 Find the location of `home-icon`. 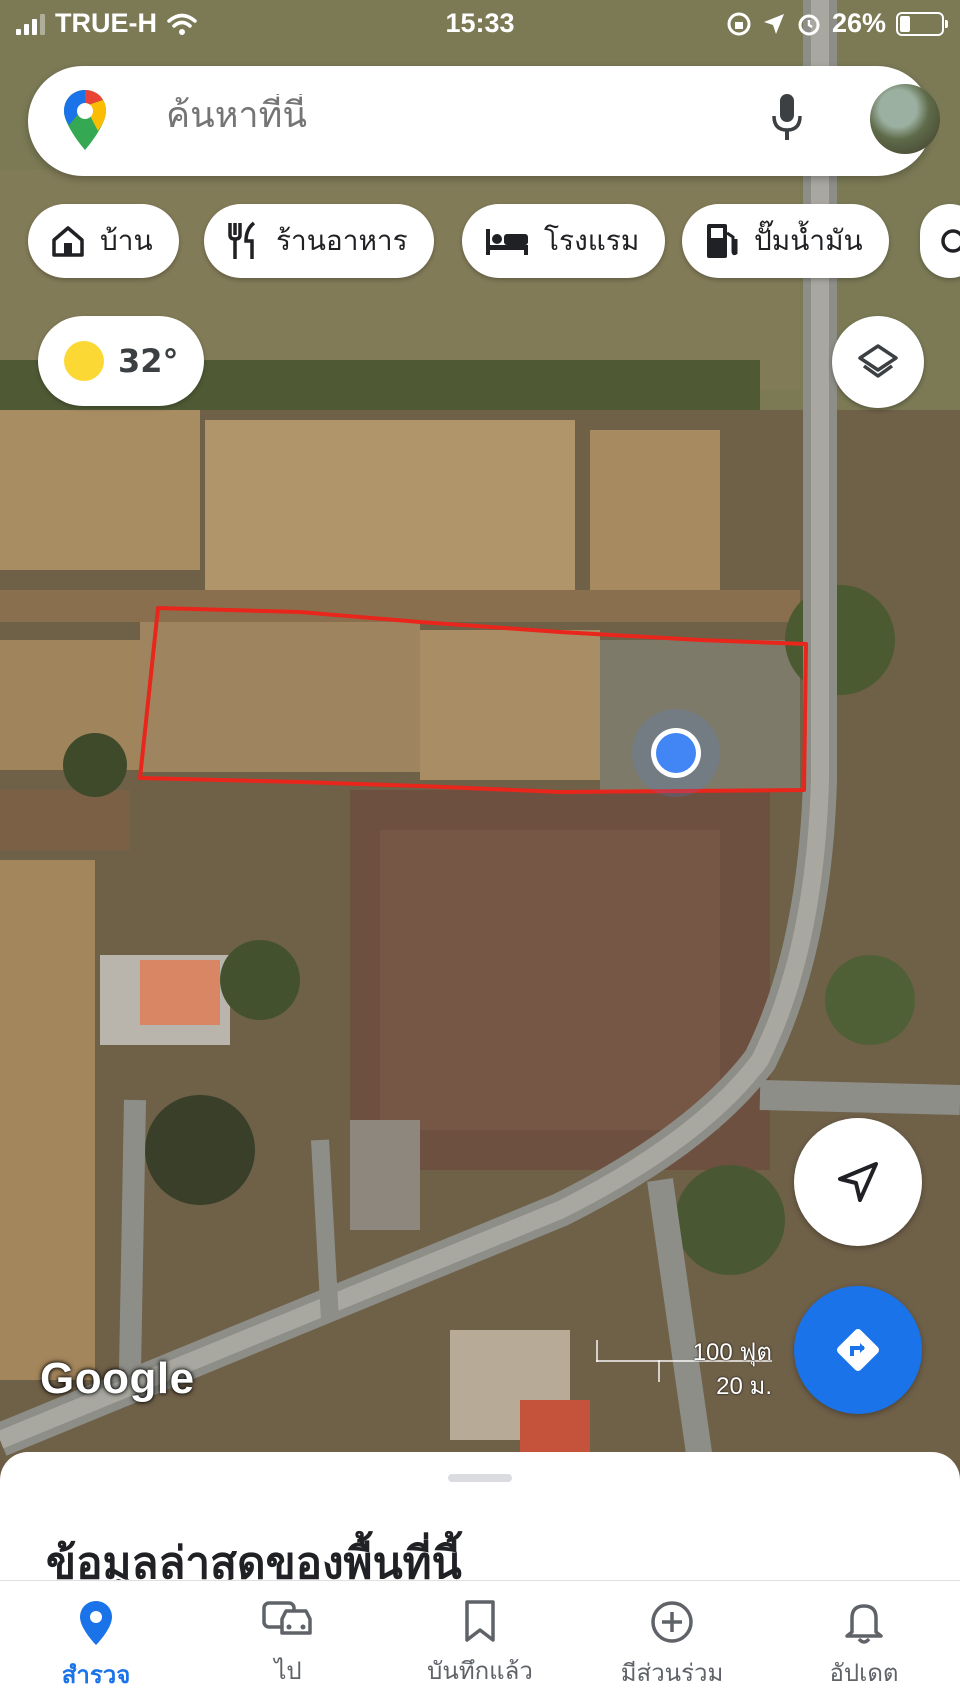

home-icon is located at coordinates (68, 241).